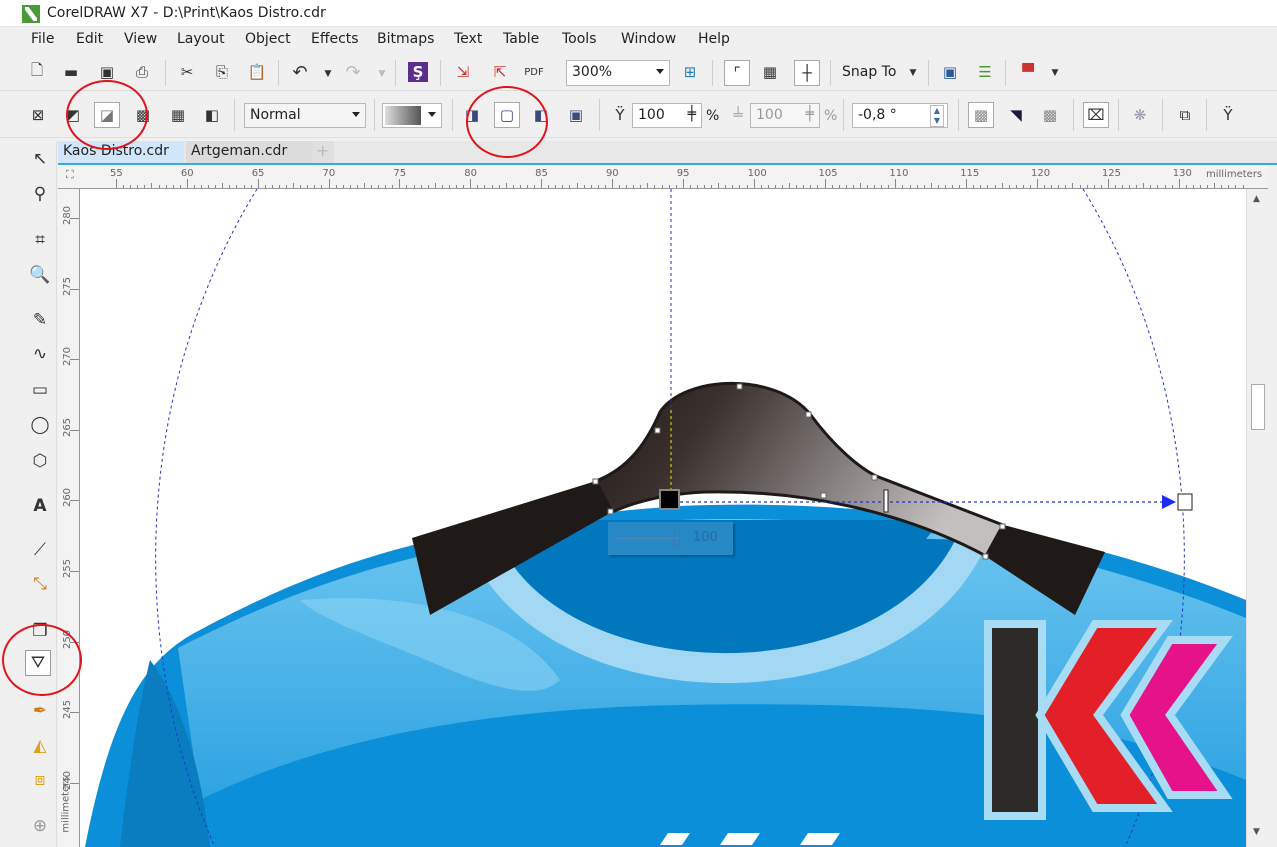 This screenshot has height=847, width=1277. I want to click on new-tab-icon: +, so click(323, 152).